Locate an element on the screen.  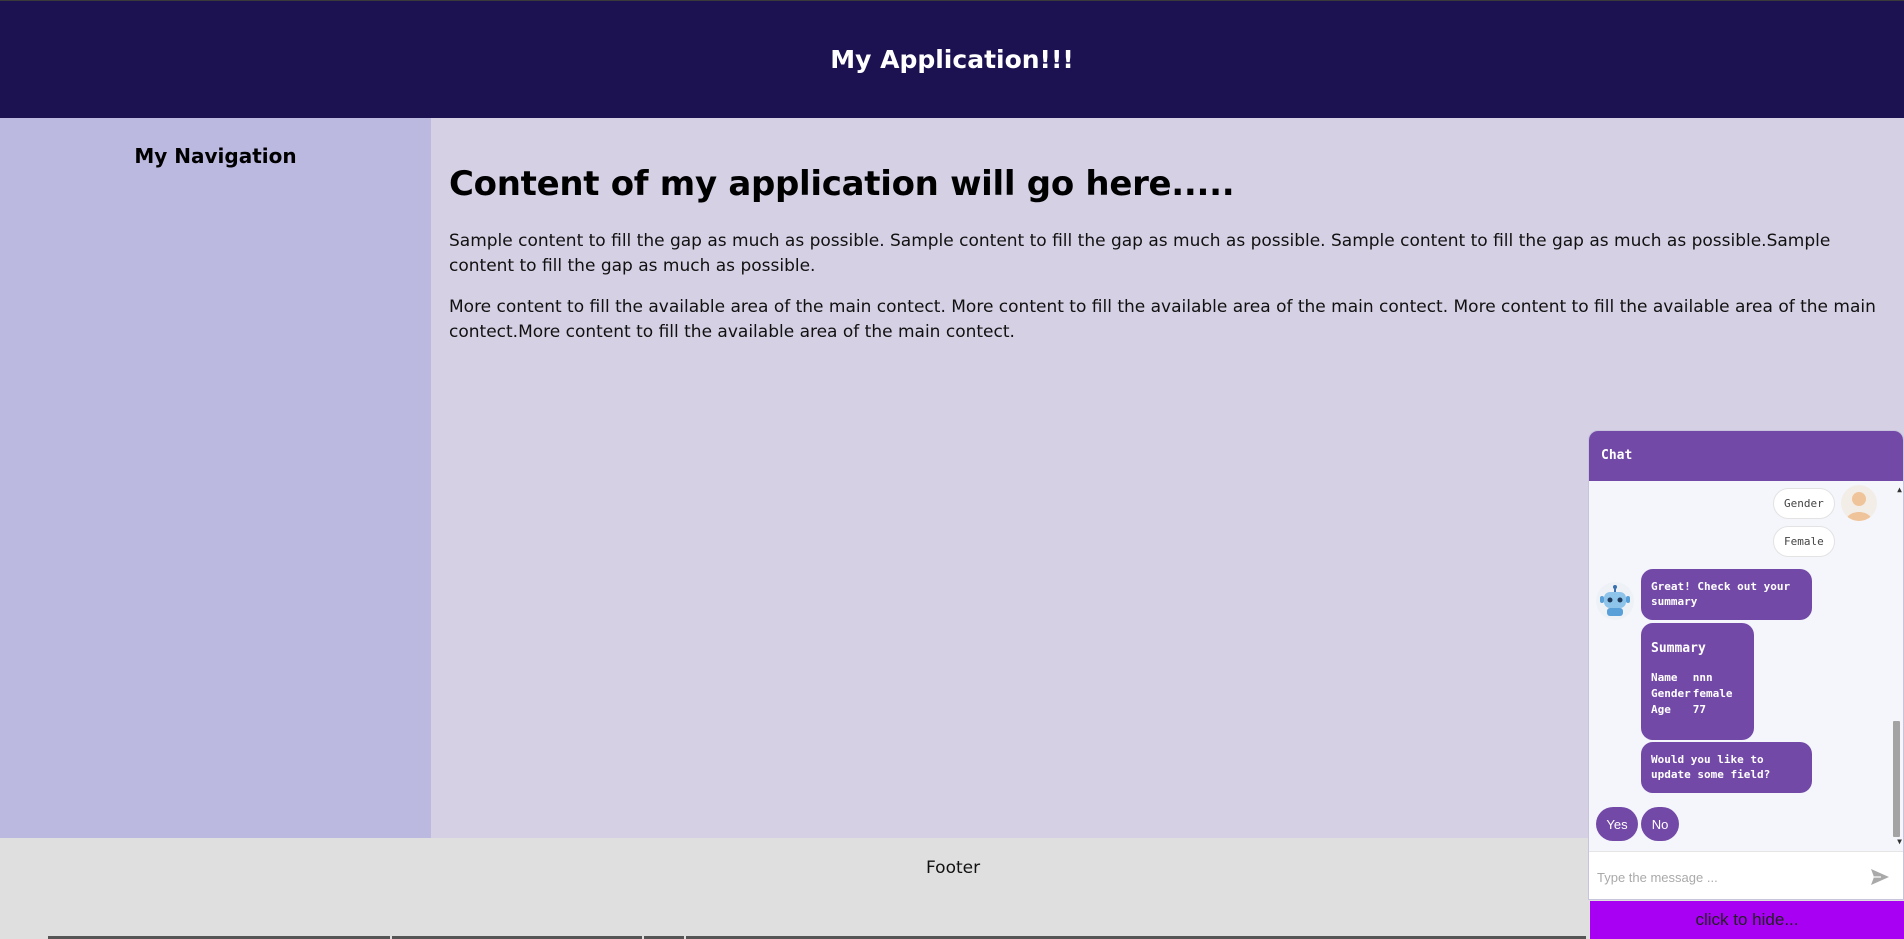
summary-value: female is located at coordinates (1712, 693).